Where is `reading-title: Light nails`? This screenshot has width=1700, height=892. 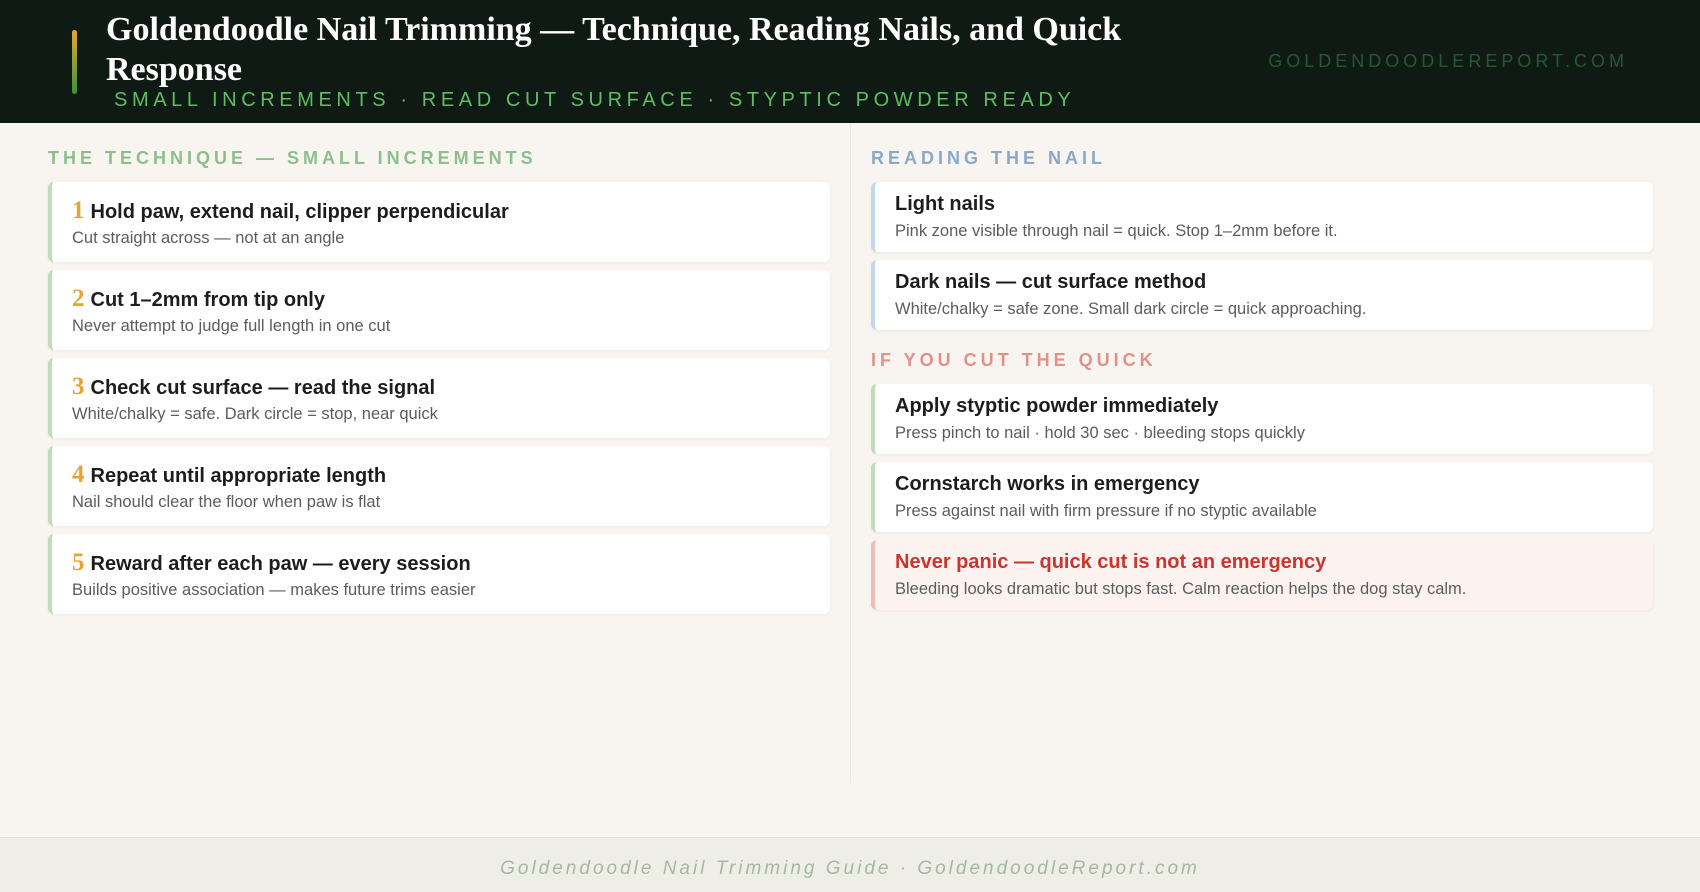
reading-title: Light nails is located at coordinates (945, 204).